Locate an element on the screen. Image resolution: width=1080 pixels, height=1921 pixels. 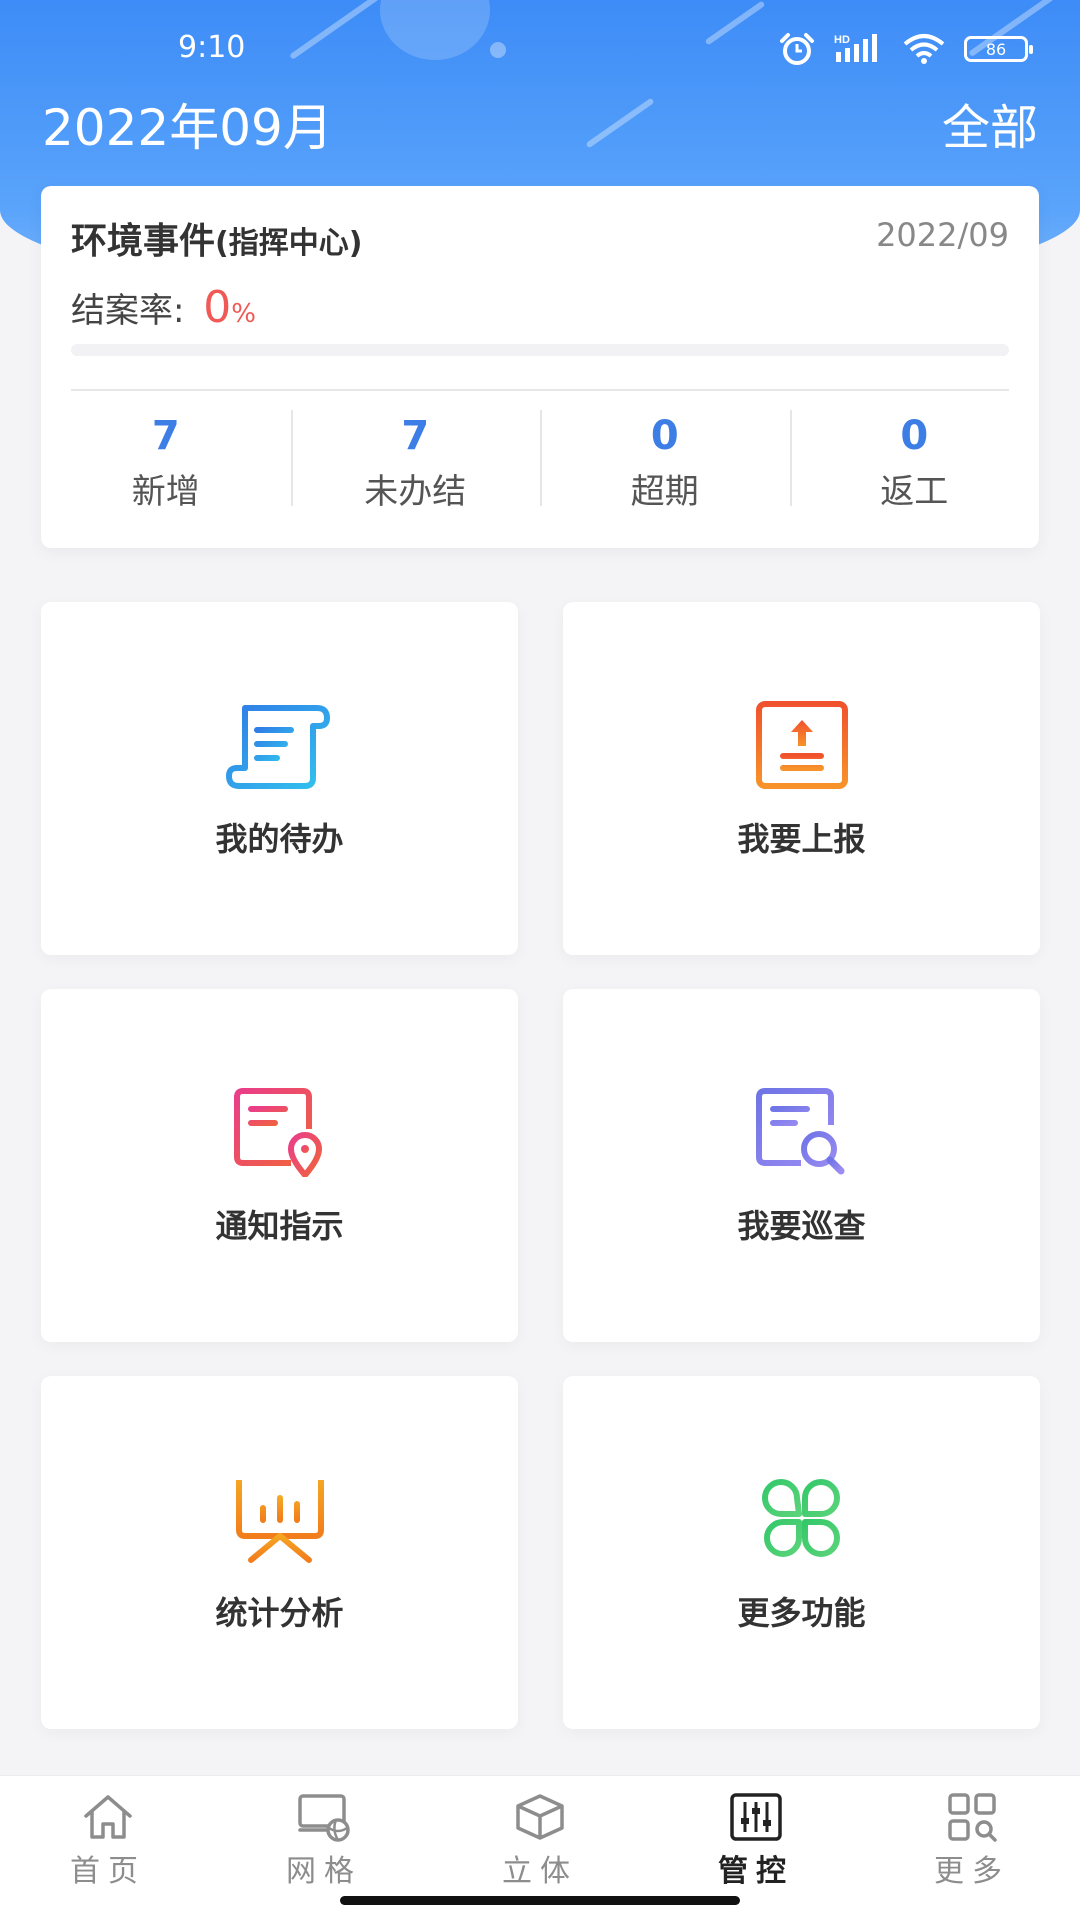
nav-label: 更多 is located at coordinates (972, 1871).